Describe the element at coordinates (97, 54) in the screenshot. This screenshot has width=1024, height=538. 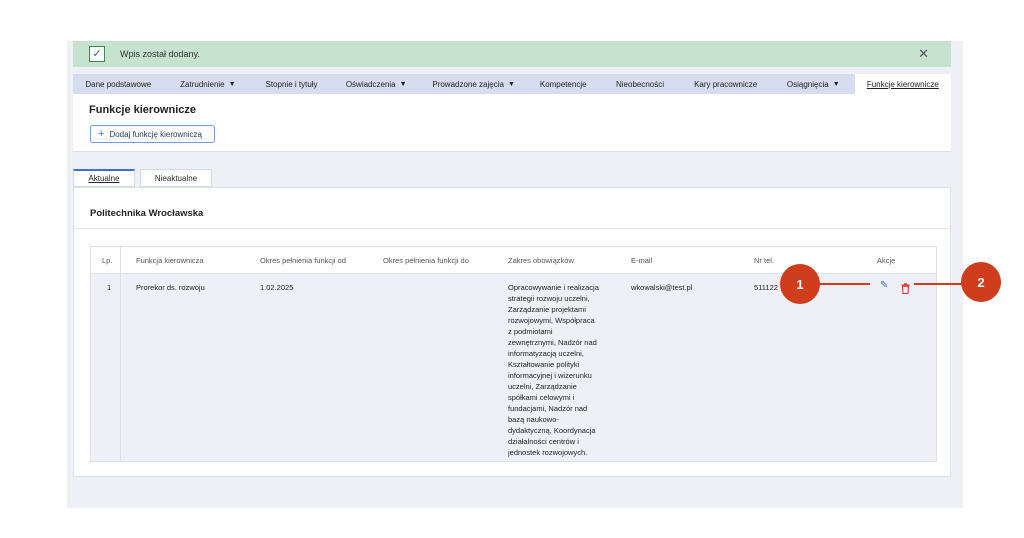
I see `check-icon: ✓` at that location.